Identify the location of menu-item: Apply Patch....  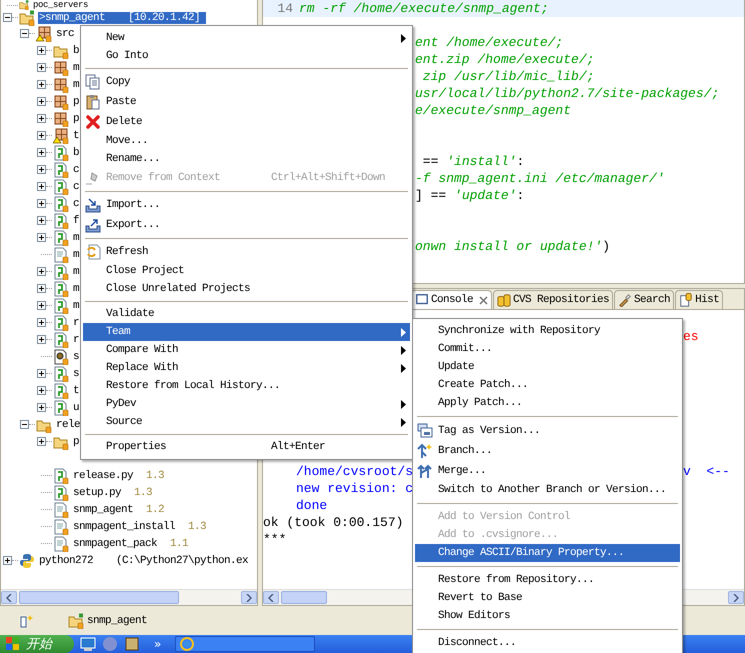
(547, 403).